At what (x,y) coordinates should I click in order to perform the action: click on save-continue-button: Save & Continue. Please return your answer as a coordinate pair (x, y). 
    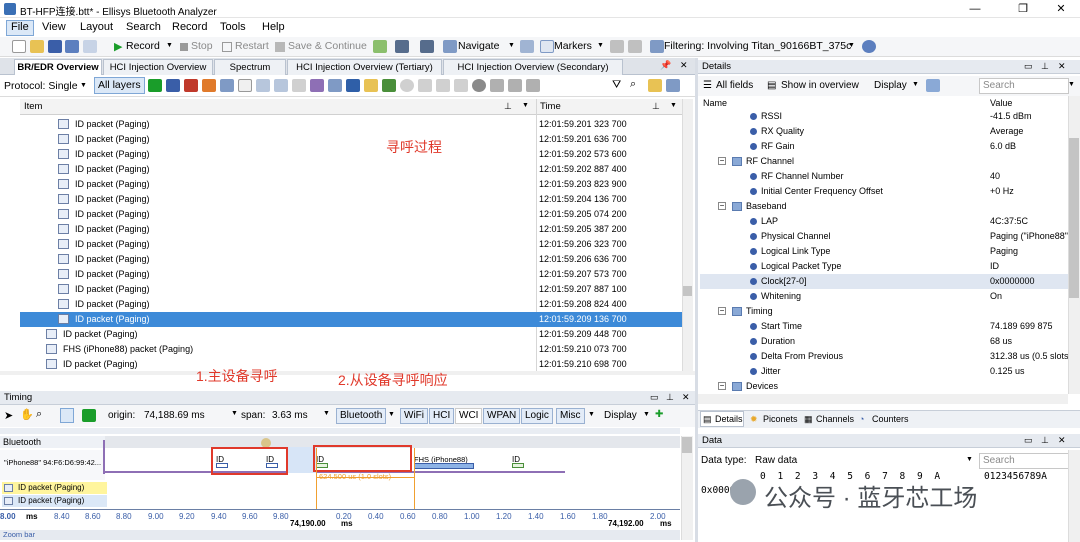
    Looking at the image, I should click on (327, 46).